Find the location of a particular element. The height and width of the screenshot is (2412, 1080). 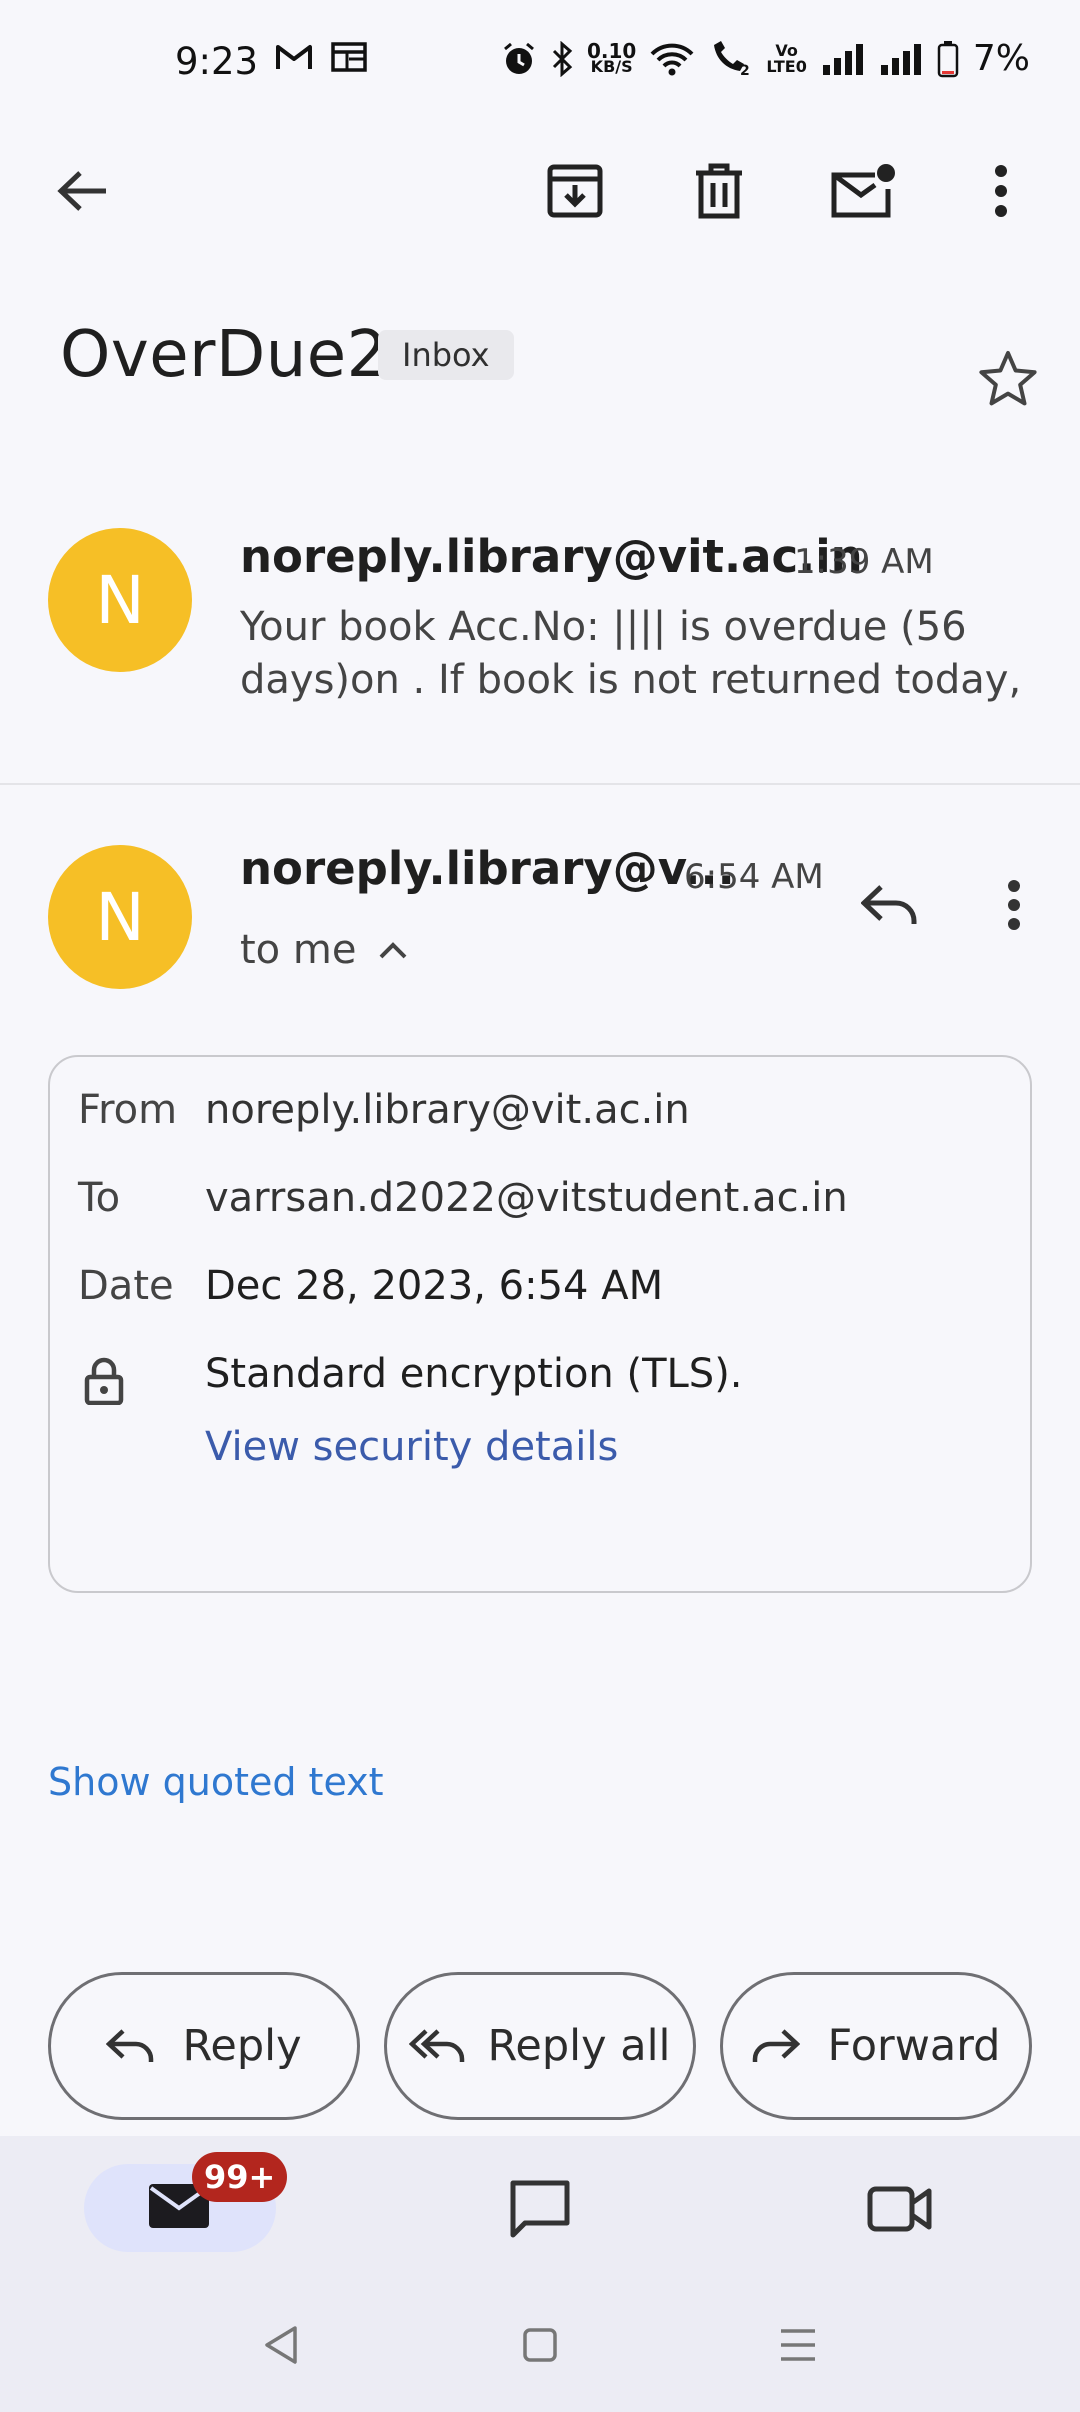

volte-indicator: Vo LTE0 is located at coordinates (786, 59).